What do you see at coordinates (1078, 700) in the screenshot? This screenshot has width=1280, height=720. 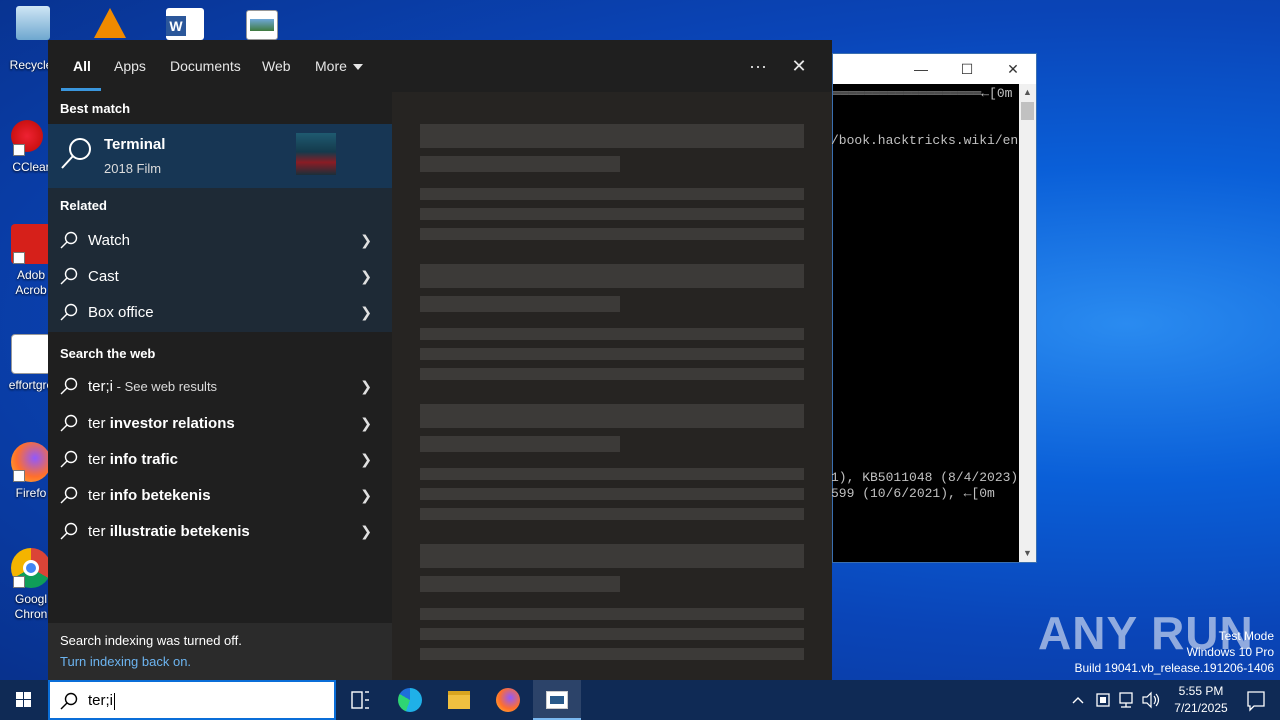 I see `show-hidden-icons-button` at bounding box center [1078, 700].